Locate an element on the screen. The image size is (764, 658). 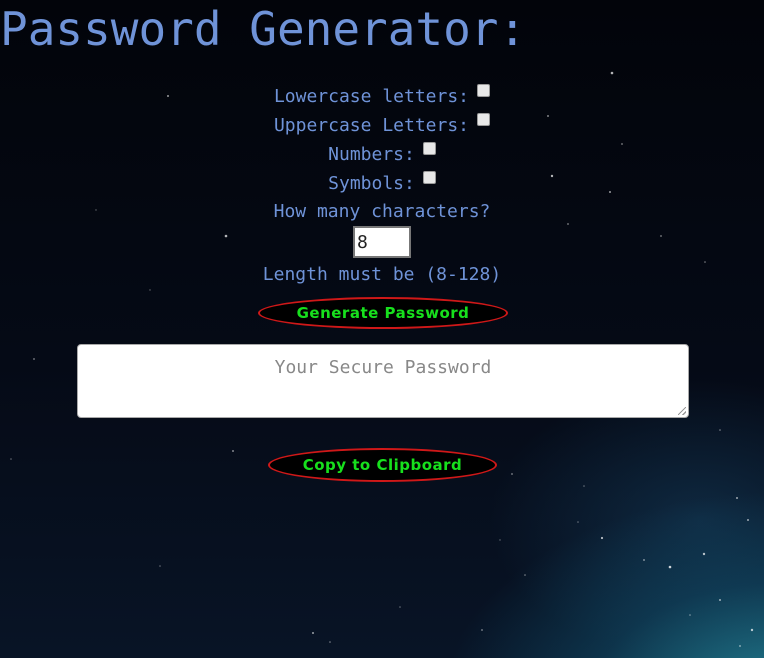
numbers-checkbox is located at coordinates (429, 148).